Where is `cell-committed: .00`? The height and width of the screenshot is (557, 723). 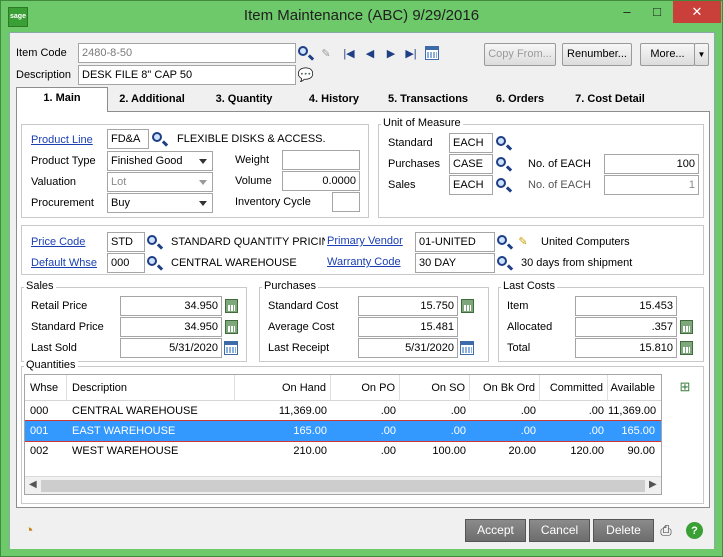 cell-committed: .00 is located at coordinates (596, 411).